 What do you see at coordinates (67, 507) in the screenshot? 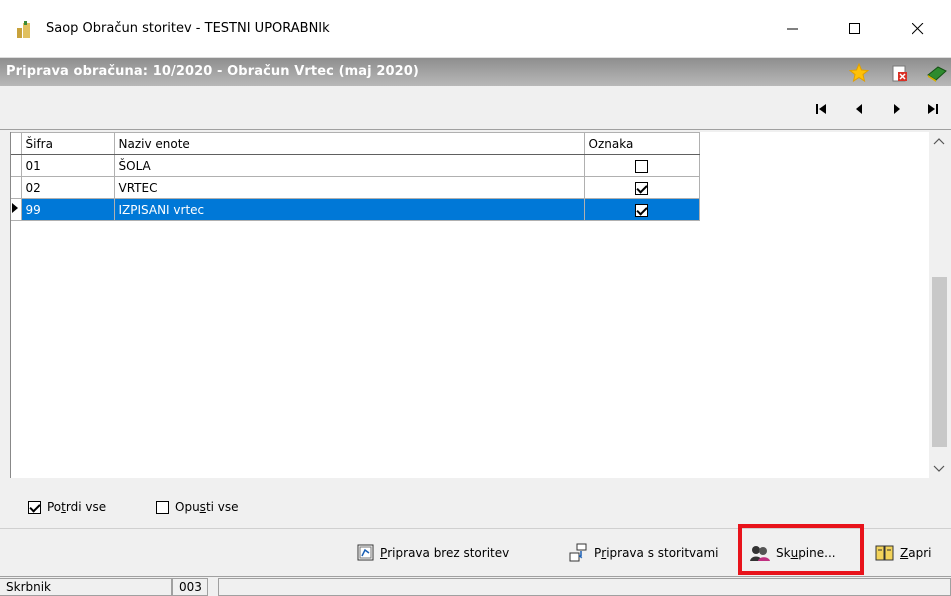
I see `potrdi-vse-checkbox: Po t rdi vse` at bounding box center [67, 507].